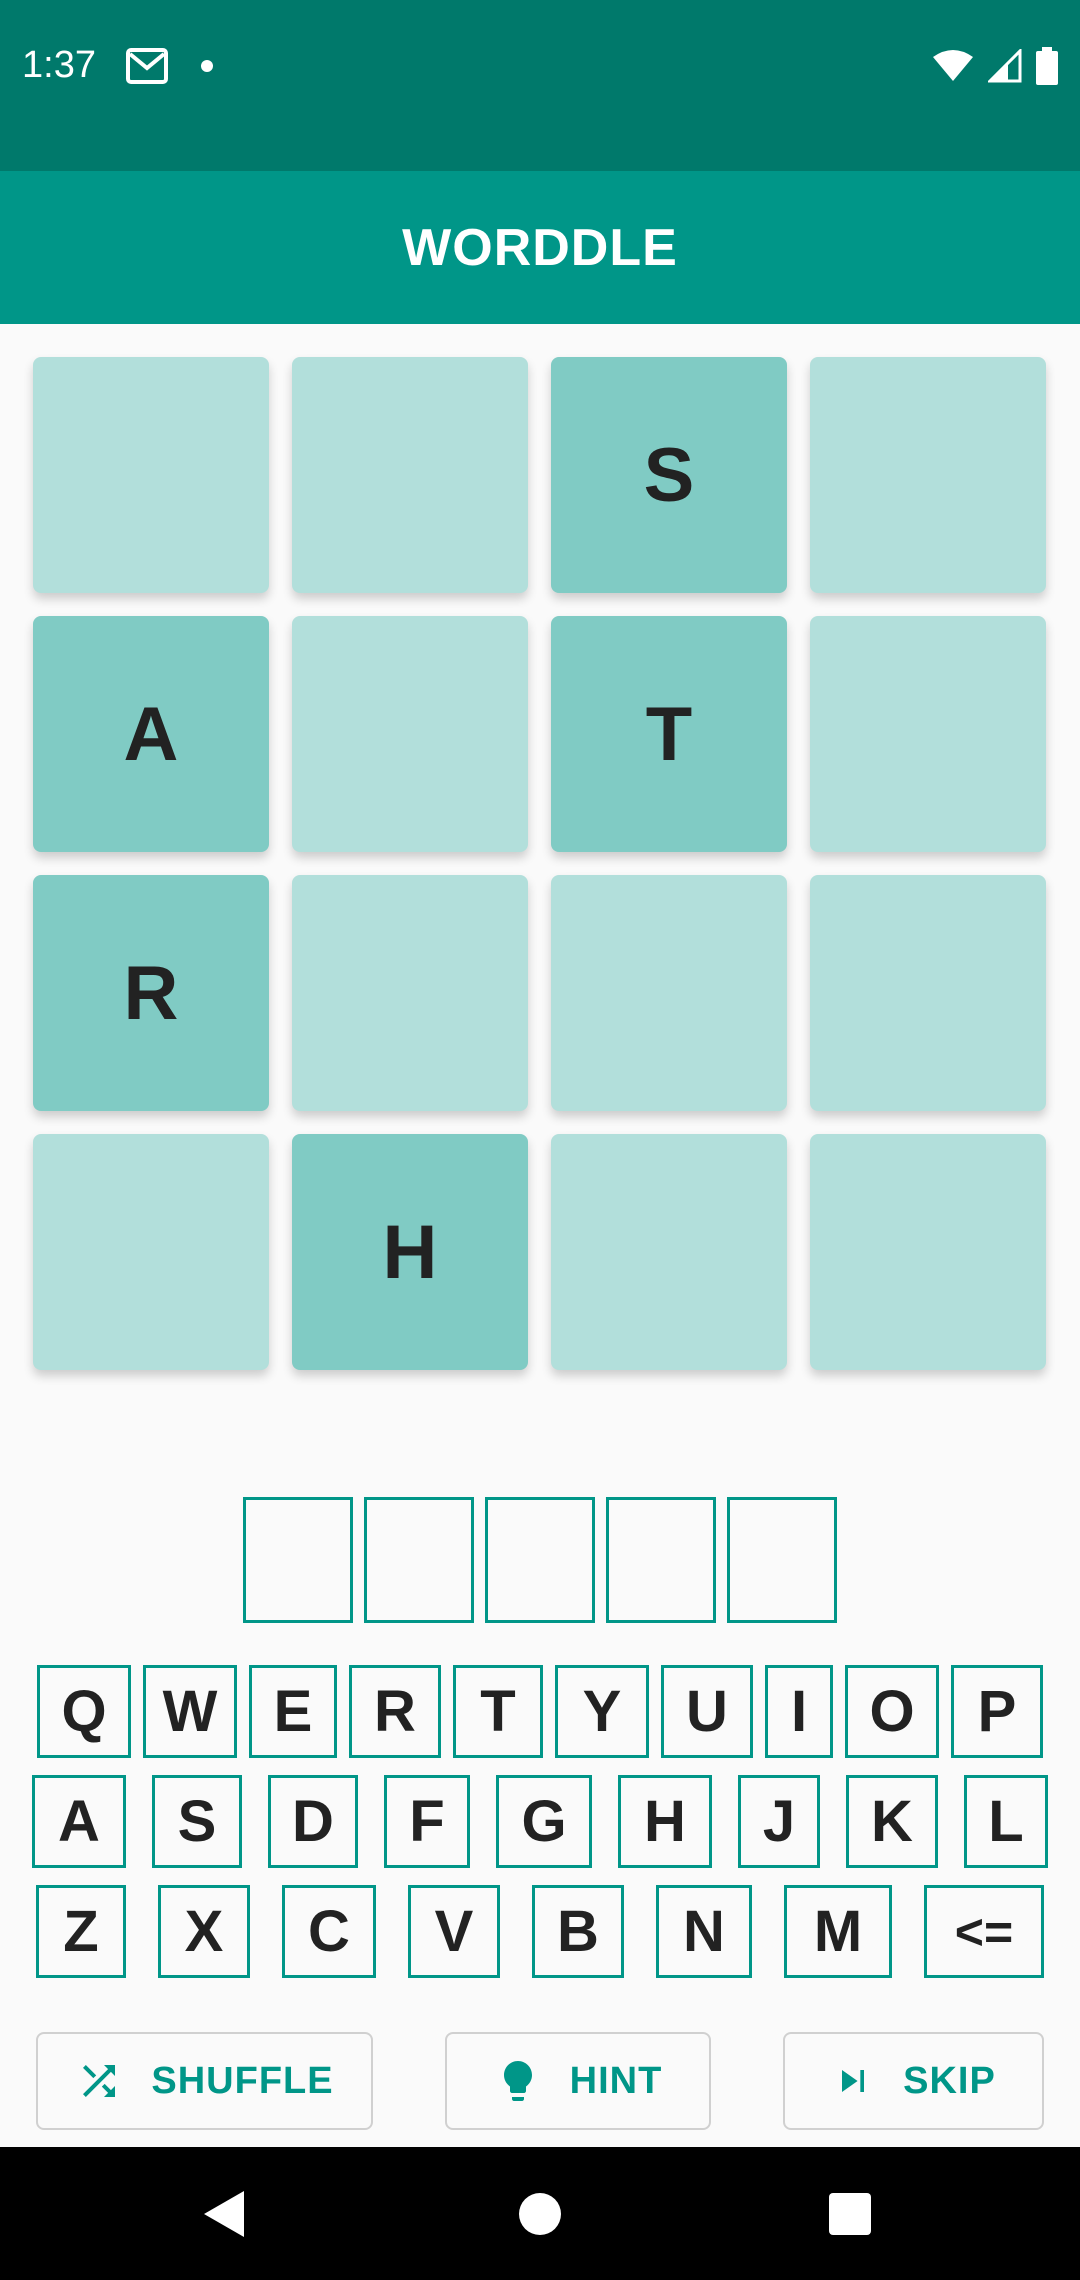 The height and width of the screenshot is (2280, 1080). Describe the element at coordinates (427, 1821) in the screenshot. I see `key-f: F` at that location.